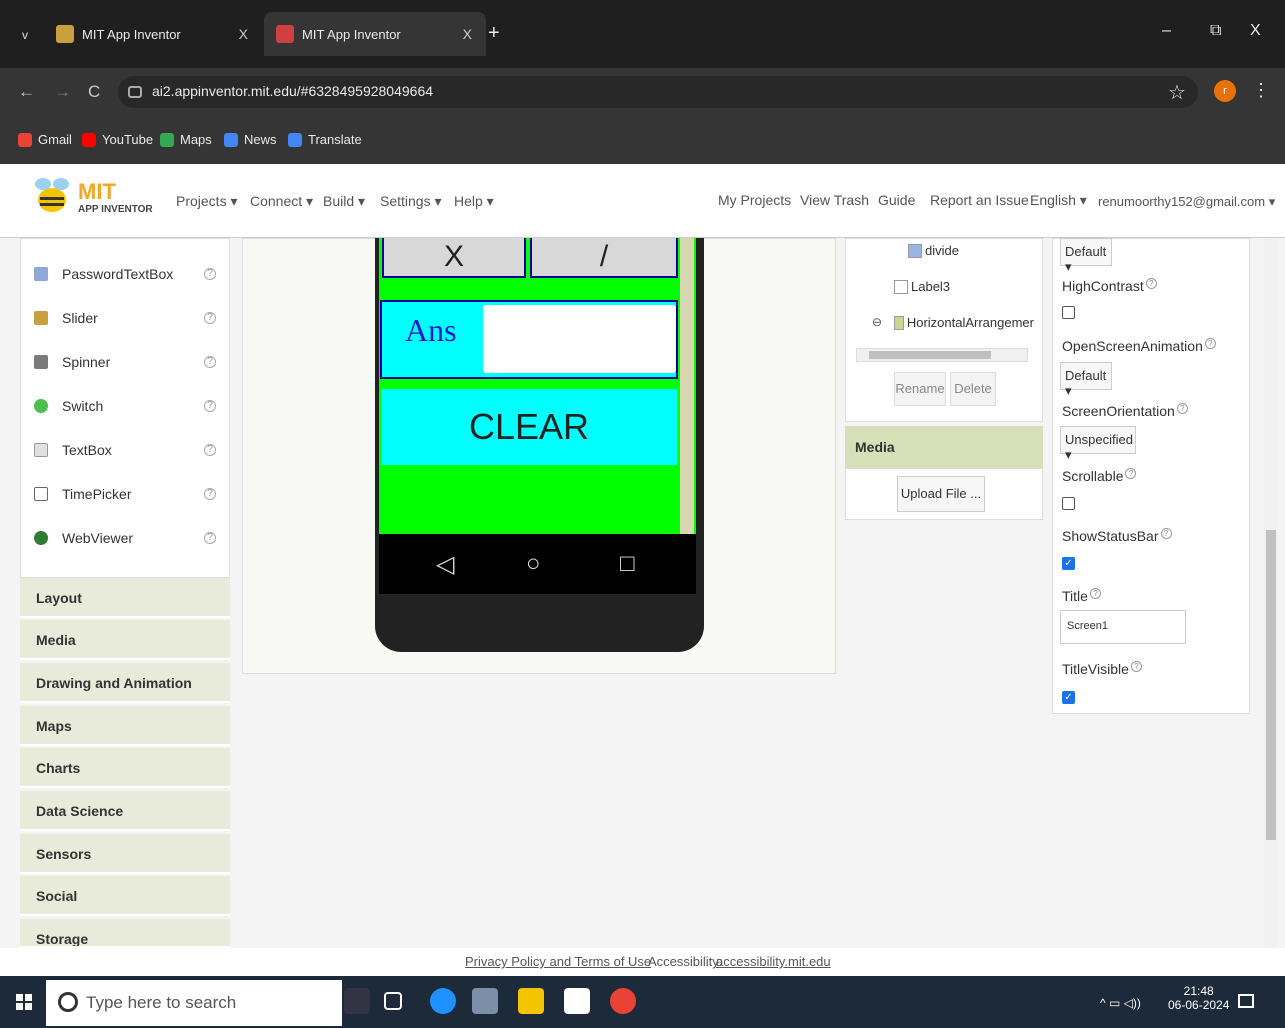 The image size is (1285, 1028). What do you see at coordinates (24, 1002) in the screenshot?
I see `windows-start-icon` at bounding box center [24, 1002].